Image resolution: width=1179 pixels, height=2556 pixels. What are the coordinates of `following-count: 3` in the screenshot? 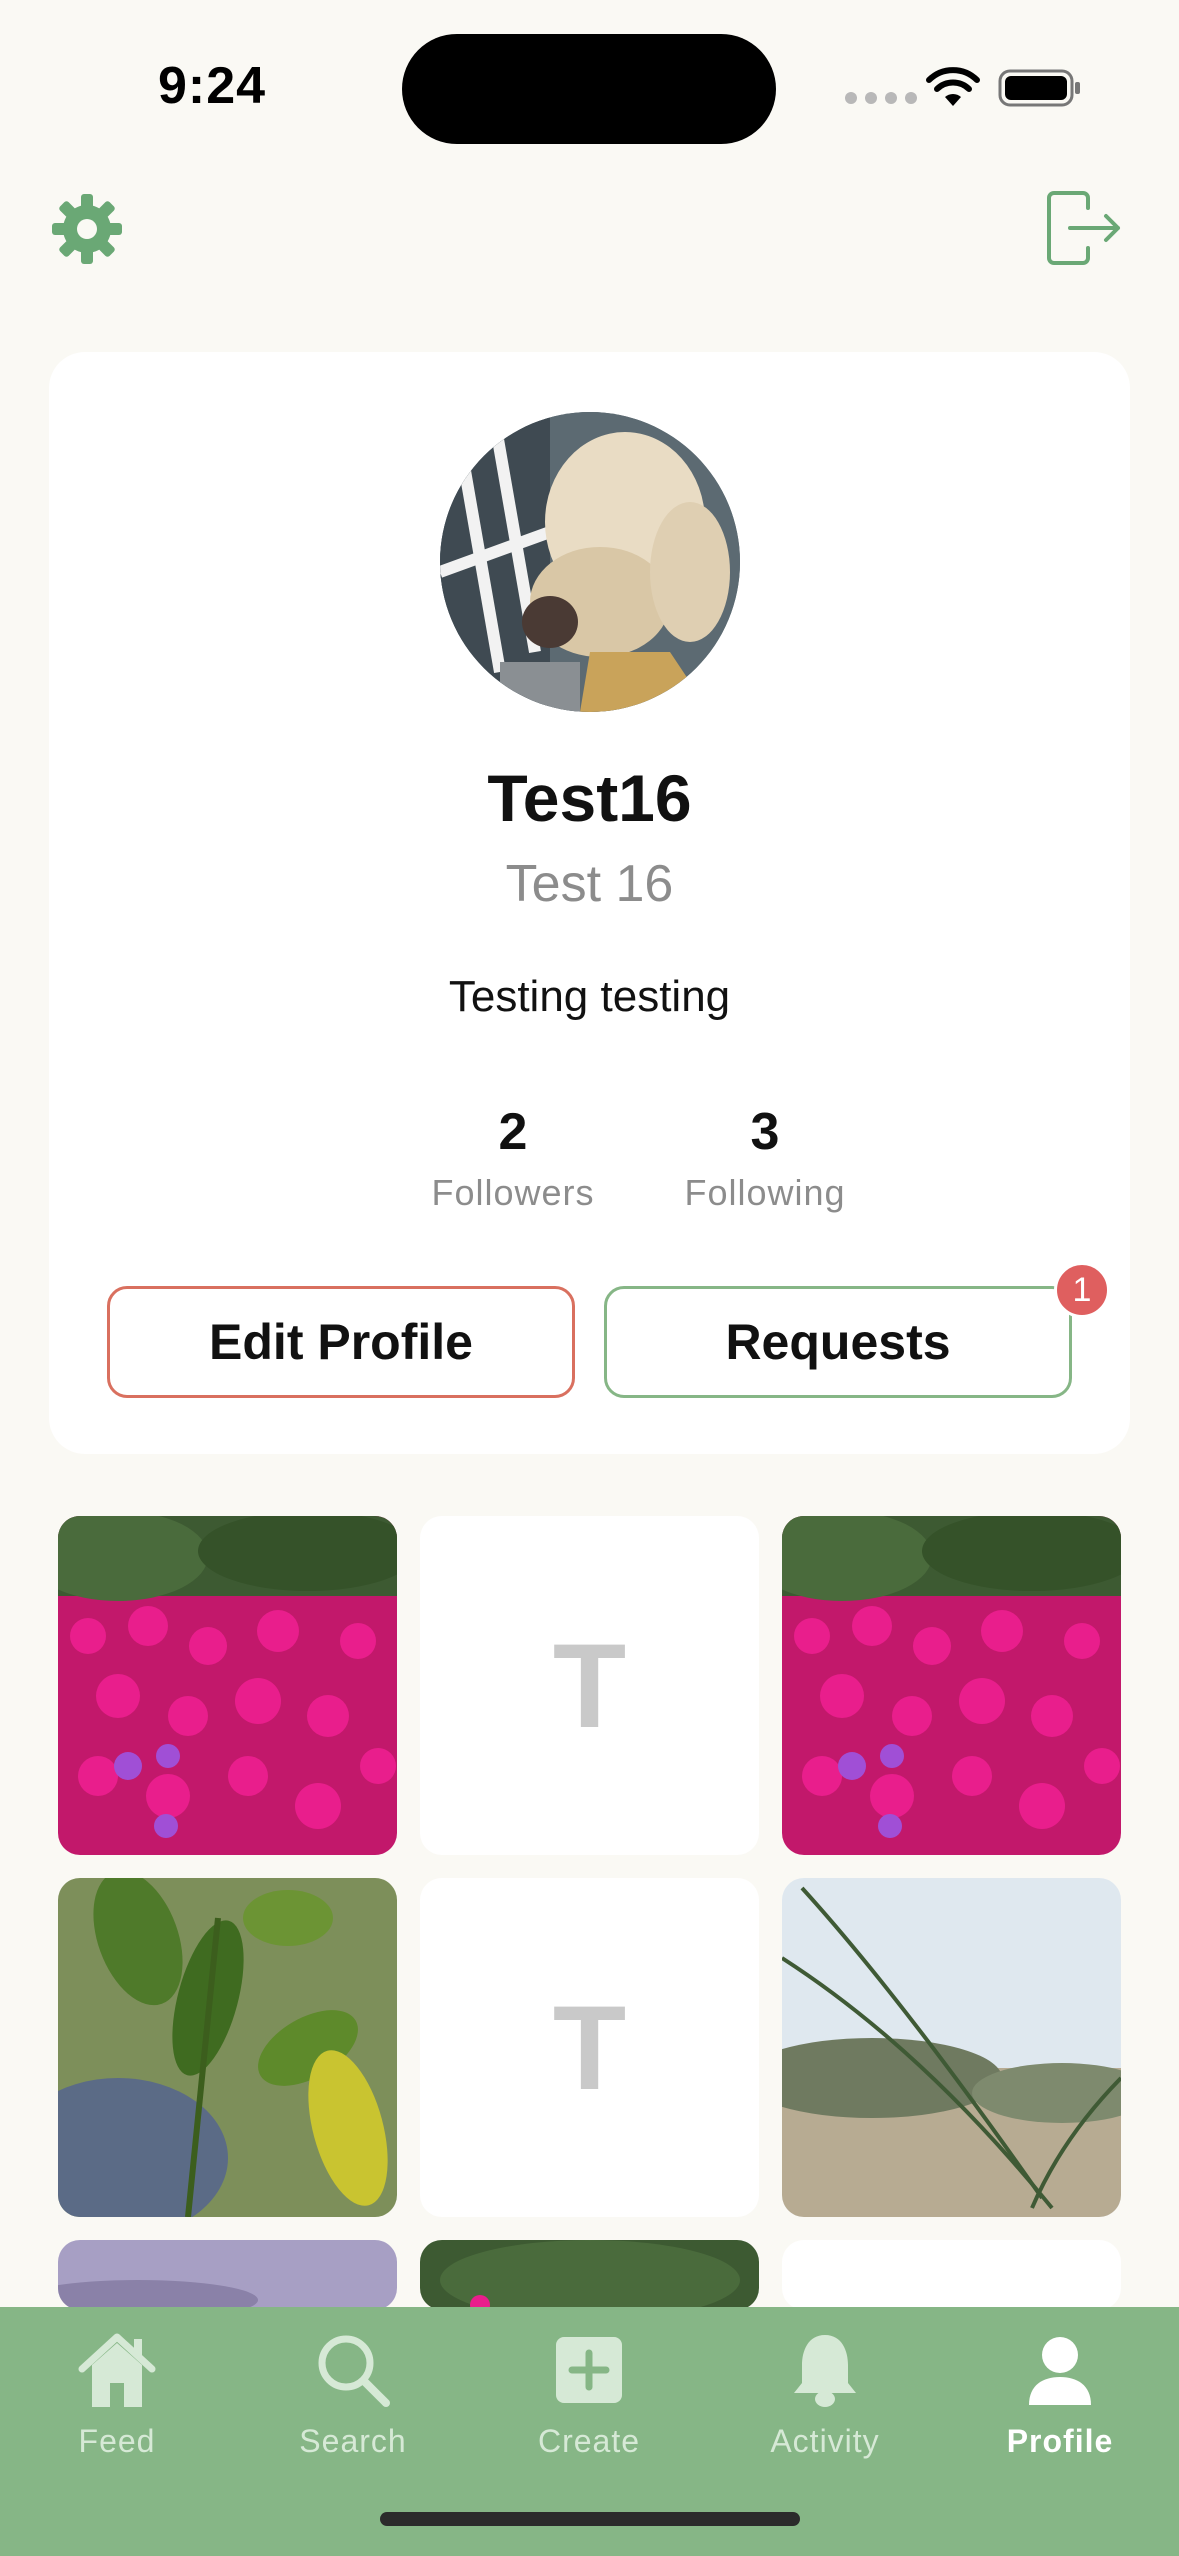 It's located at (765, 1132).